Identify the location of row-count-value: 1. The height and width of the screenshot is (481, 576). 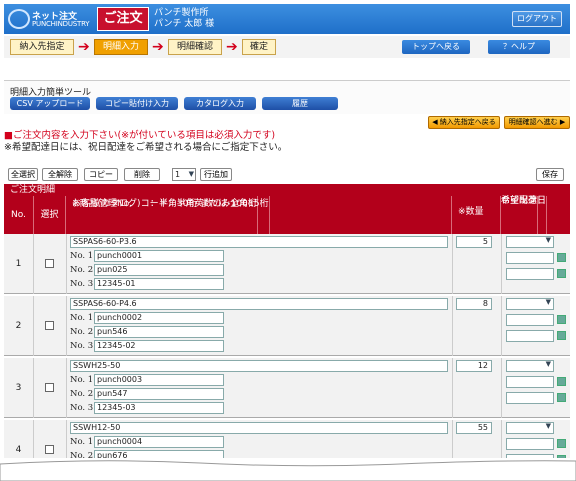
(178, 174).